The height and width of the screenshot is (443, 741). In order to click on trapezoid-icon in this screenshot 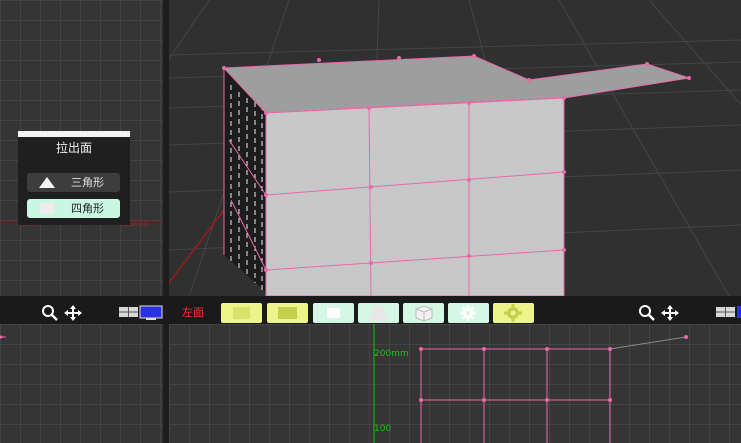, I will do `click(378, 313)`.